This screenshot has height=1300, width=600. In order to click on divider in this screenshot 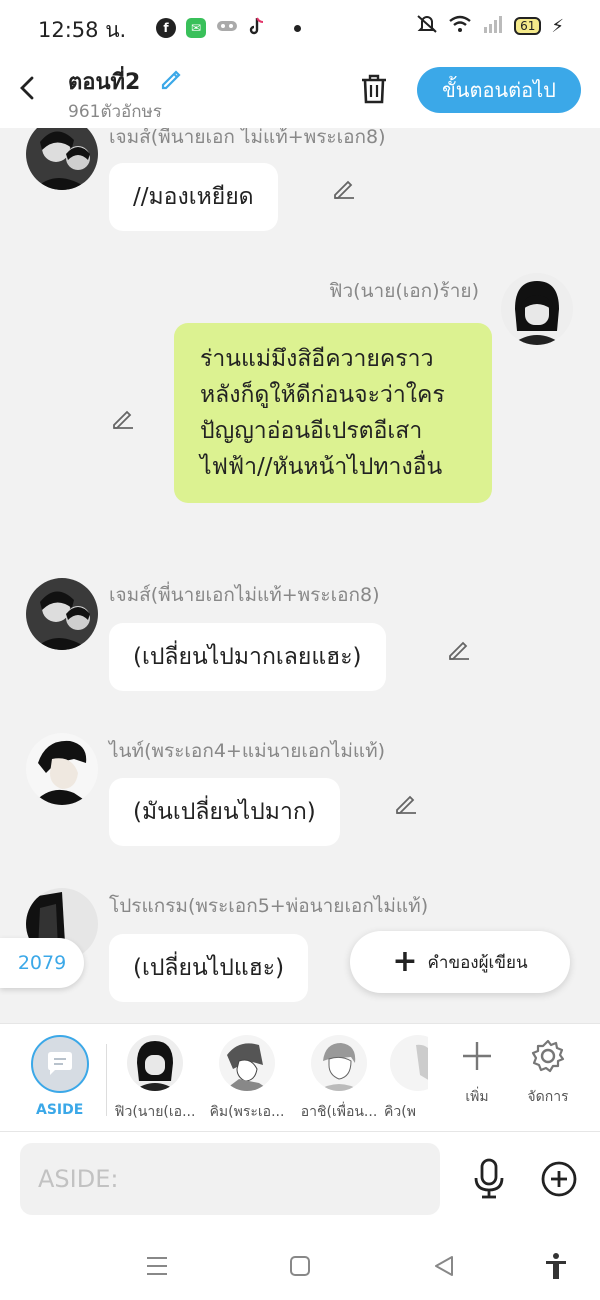, I will do `click(106, 1080)`.